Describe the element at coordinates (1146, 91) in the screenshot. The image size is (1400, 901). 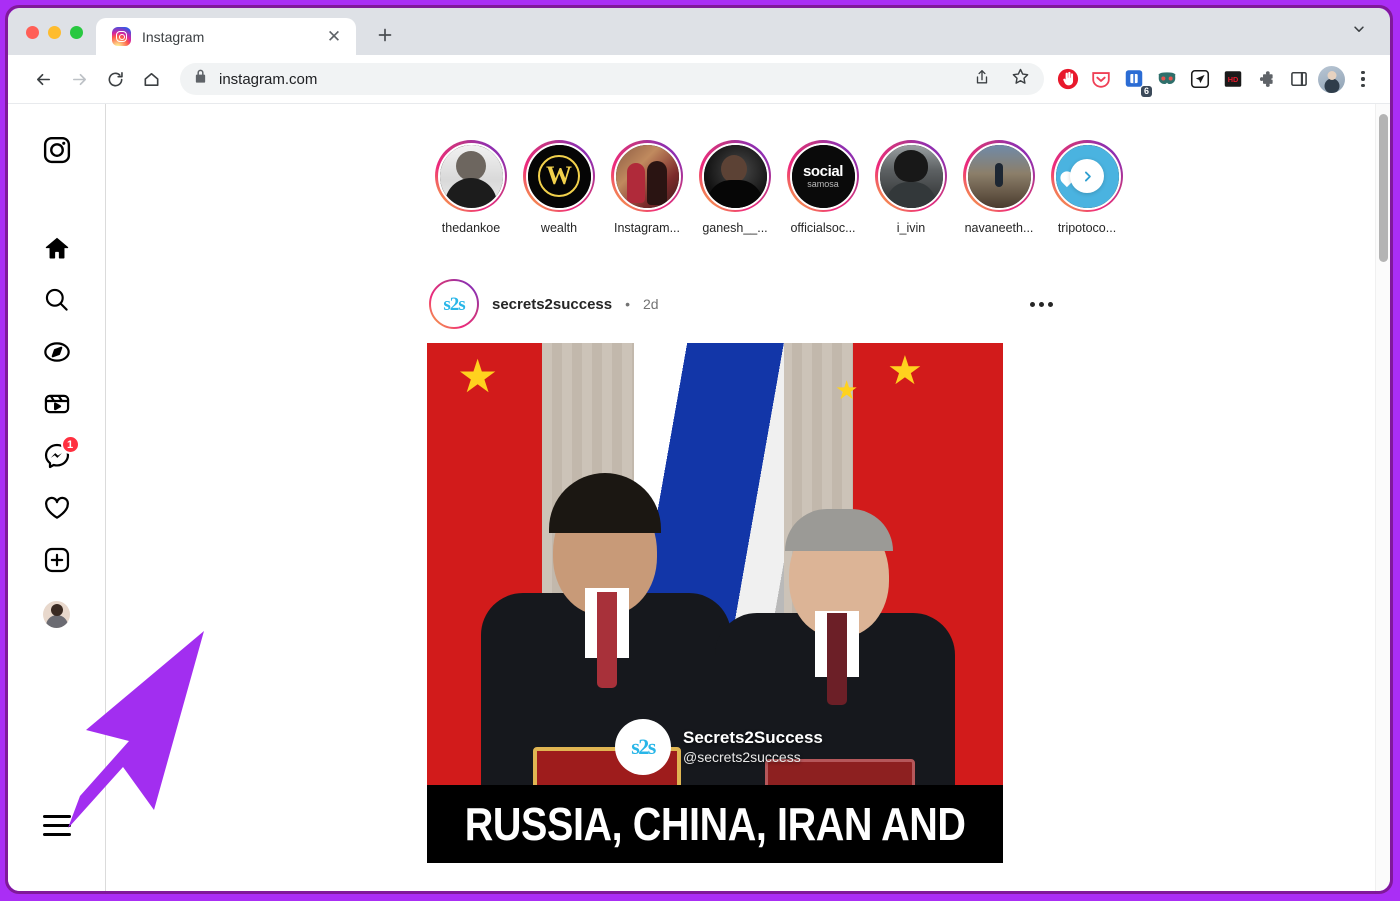
I see `extension-badge-count: 6` at that location.